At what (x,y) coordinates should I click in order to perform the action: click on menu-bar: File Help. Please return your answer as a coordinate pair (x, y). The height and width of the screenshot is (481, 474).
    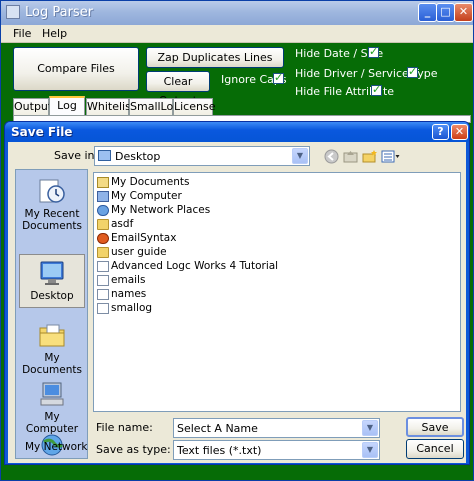
    Looking at the image, I should click on (237, 34).